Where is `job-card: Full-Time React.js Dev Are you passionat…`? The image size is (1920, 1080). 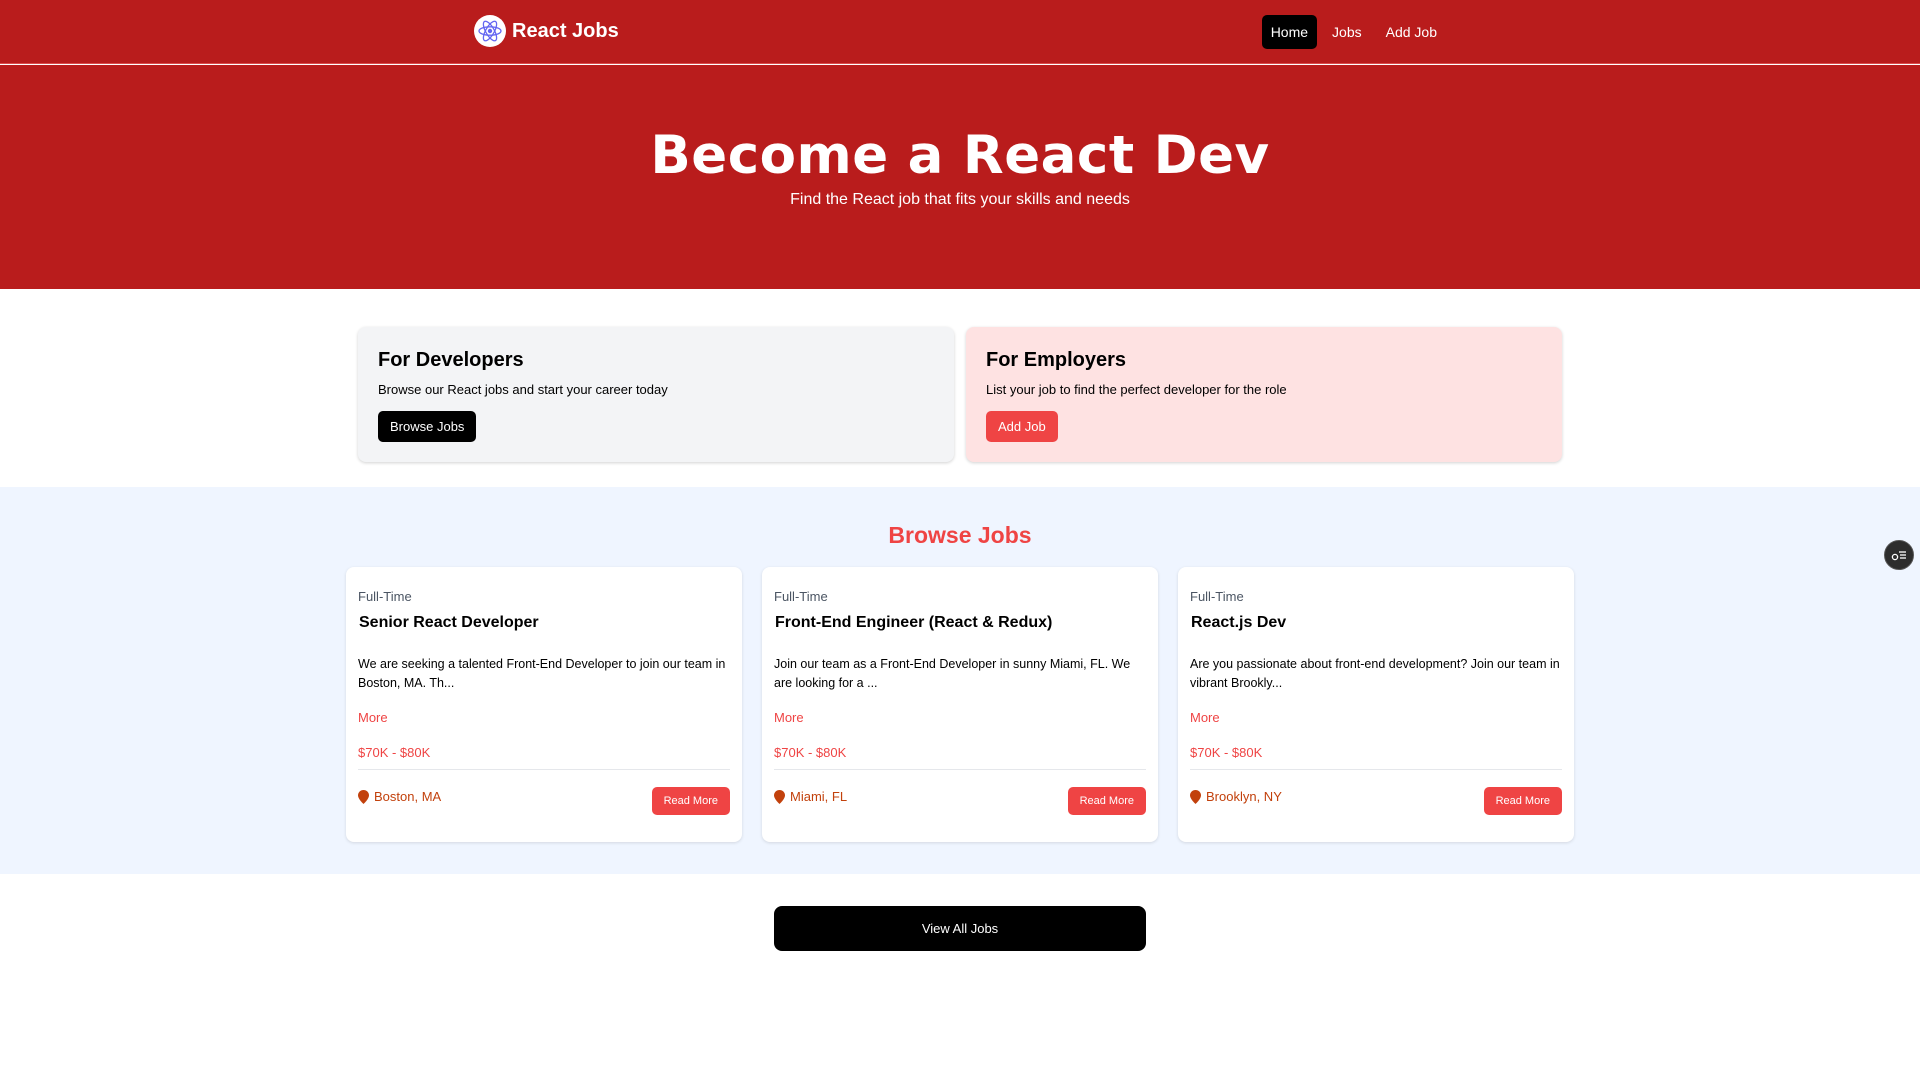 job-card: Full-Time React.js Dev Are you passionat… is located at coordinates (1376, 704).